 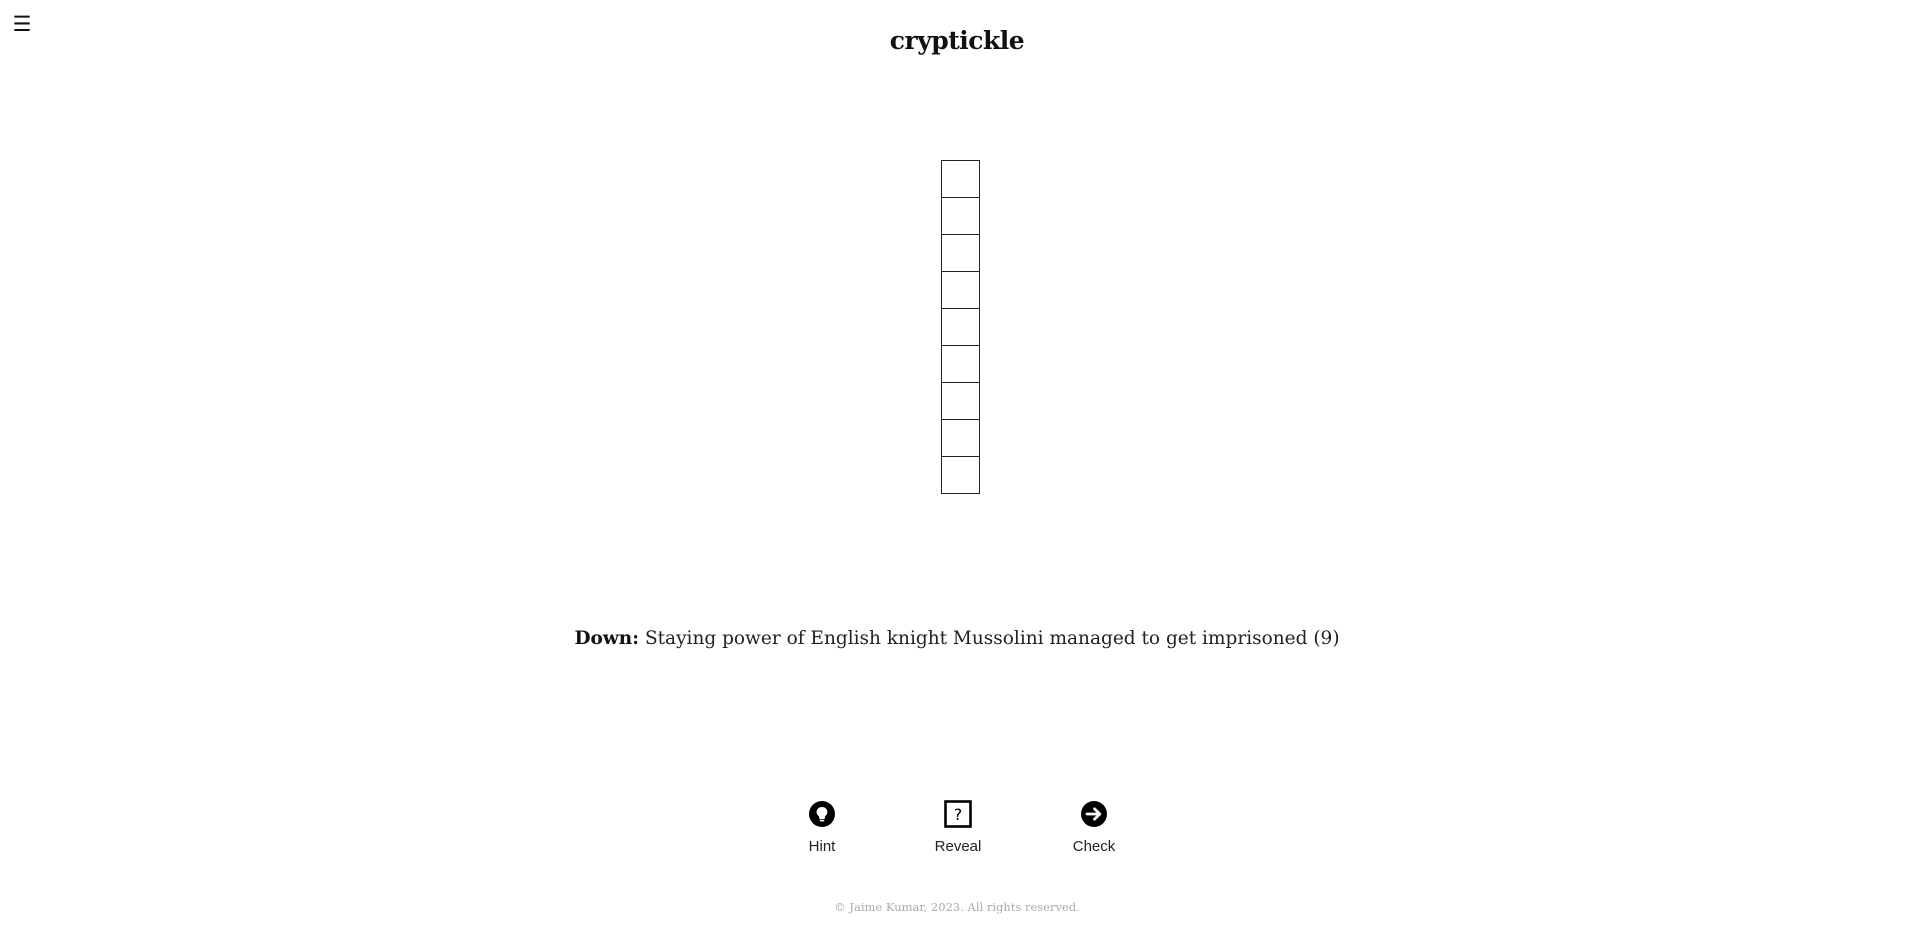 I want to click on clue-direction: Down:, so click(x=607, y=638).